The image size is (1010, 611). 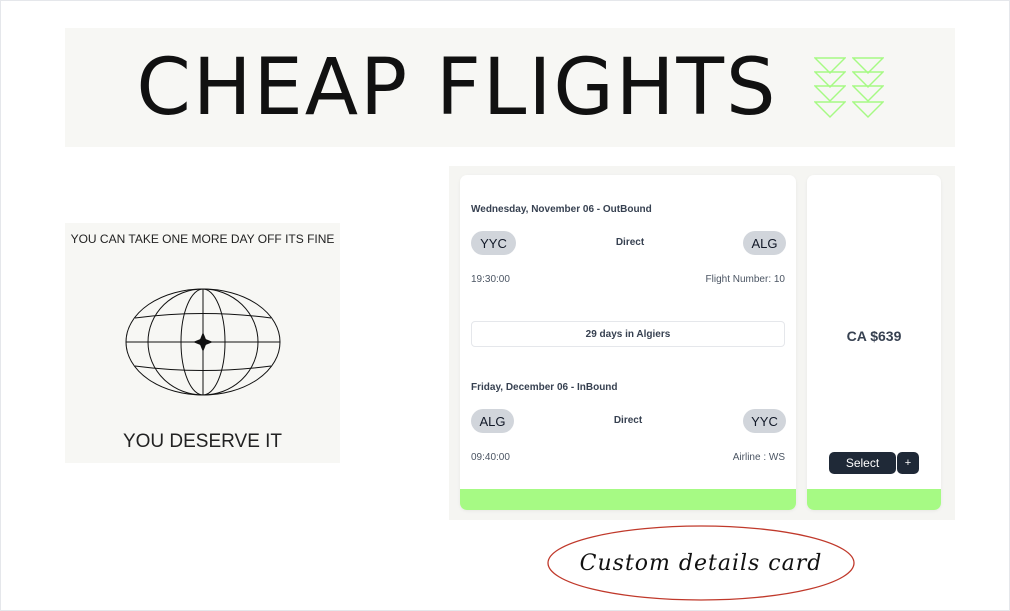 I want to click on outbound-stops: Direct, so click(x=630, y=242).